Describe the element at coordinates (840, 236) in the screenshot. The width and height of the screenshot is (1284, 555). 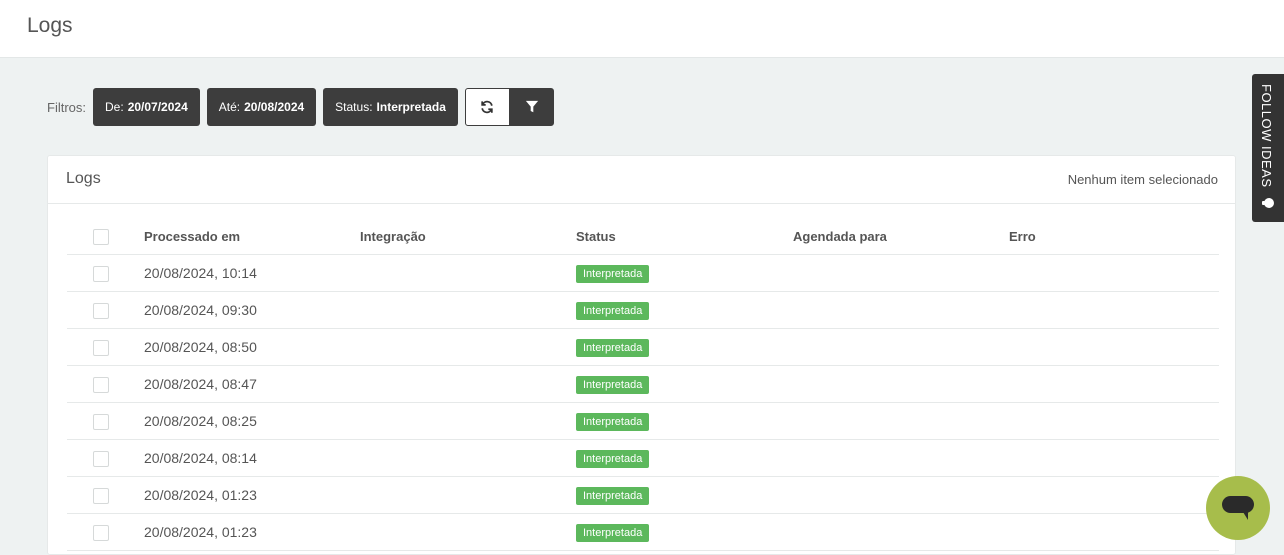
I see `column-header-scheduled: Agendada para` at that location.